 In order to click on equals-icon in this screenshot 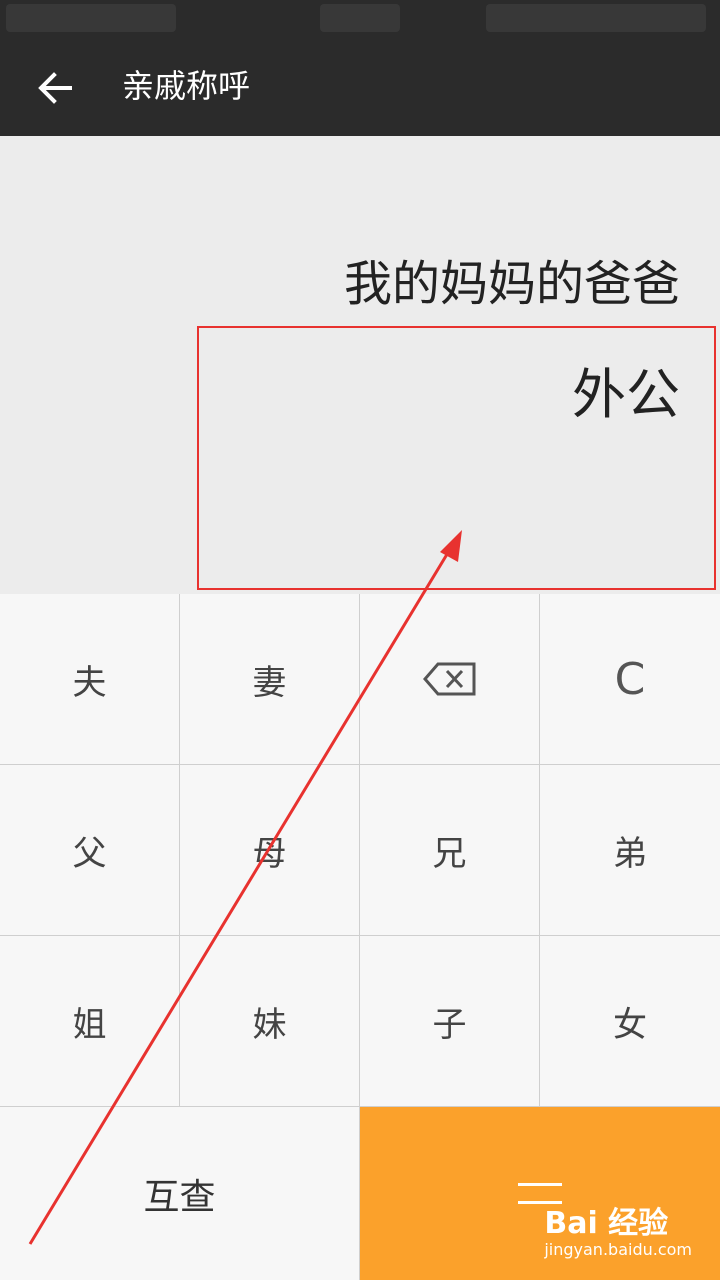, I will do `click(540, 1193)`.